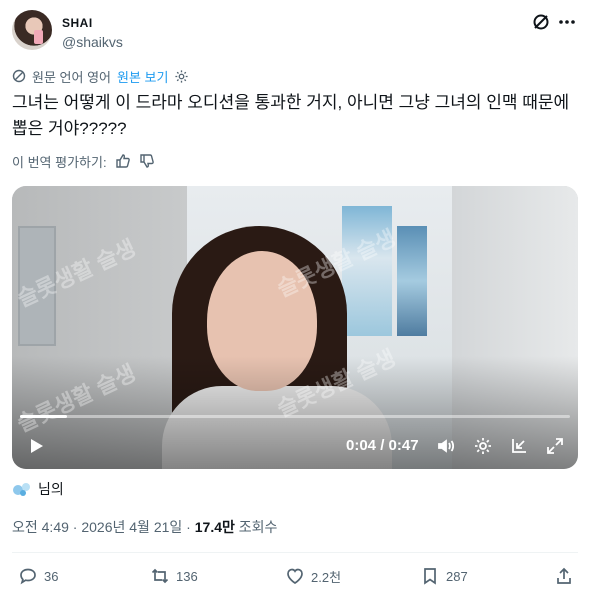  I want to click on like-button: 2.2천, so click(313, 576).